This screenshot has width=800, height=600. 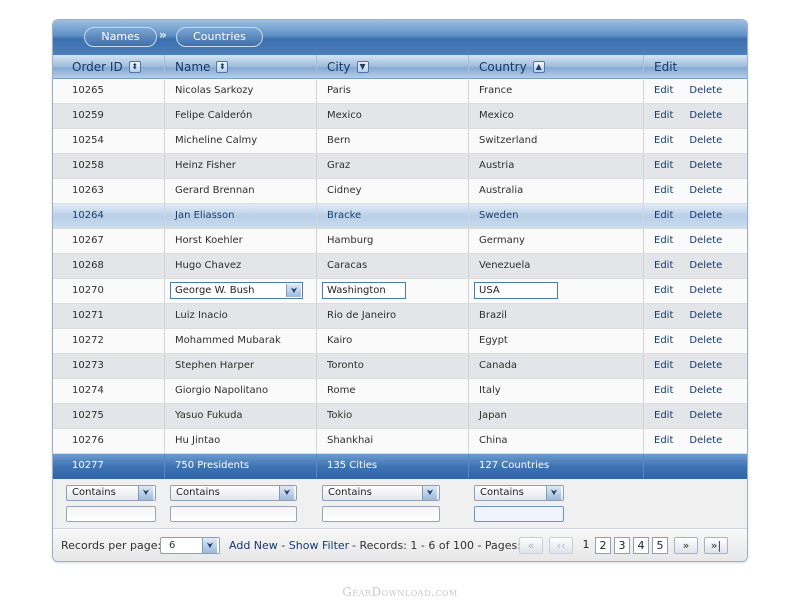 What do you see at coordinates (519, 514) in the screenshot?
I see `filter-input-country` at bounding box center [519, 514].